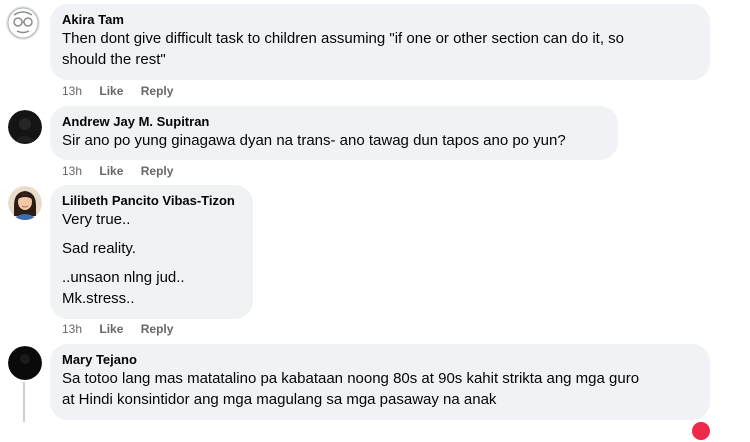 This screenshot has width=750, height=442. Describe the element at coordinates (23, 23) in the screenshot. I see `avatar-akira-icon` at that location.